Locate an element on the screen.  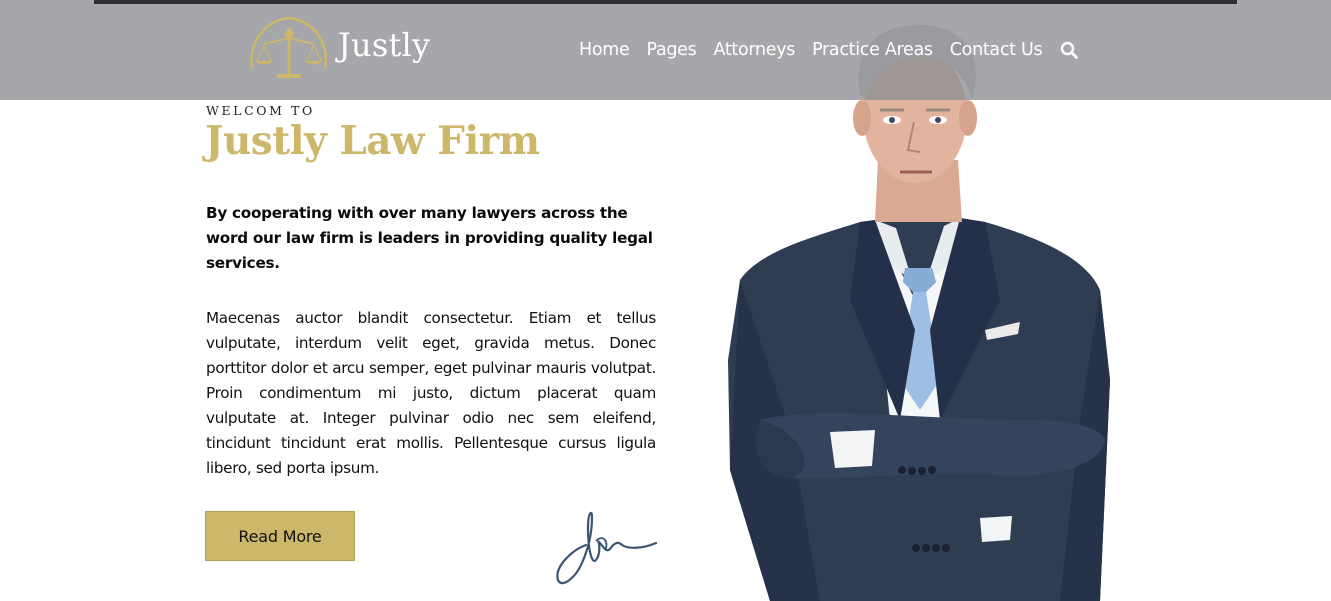
nav-practice-areas: Practice Areas is located at coordinates (872, 50).